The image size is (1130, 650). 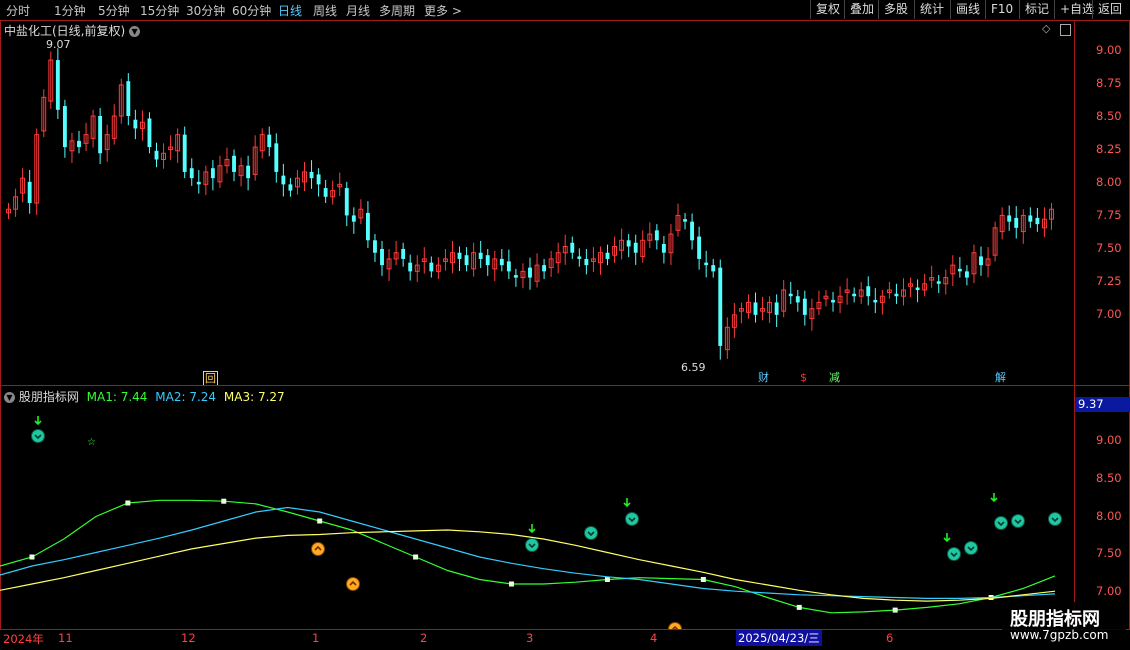 I want to click on buy-signal-icon, so click(x=353, y=584).